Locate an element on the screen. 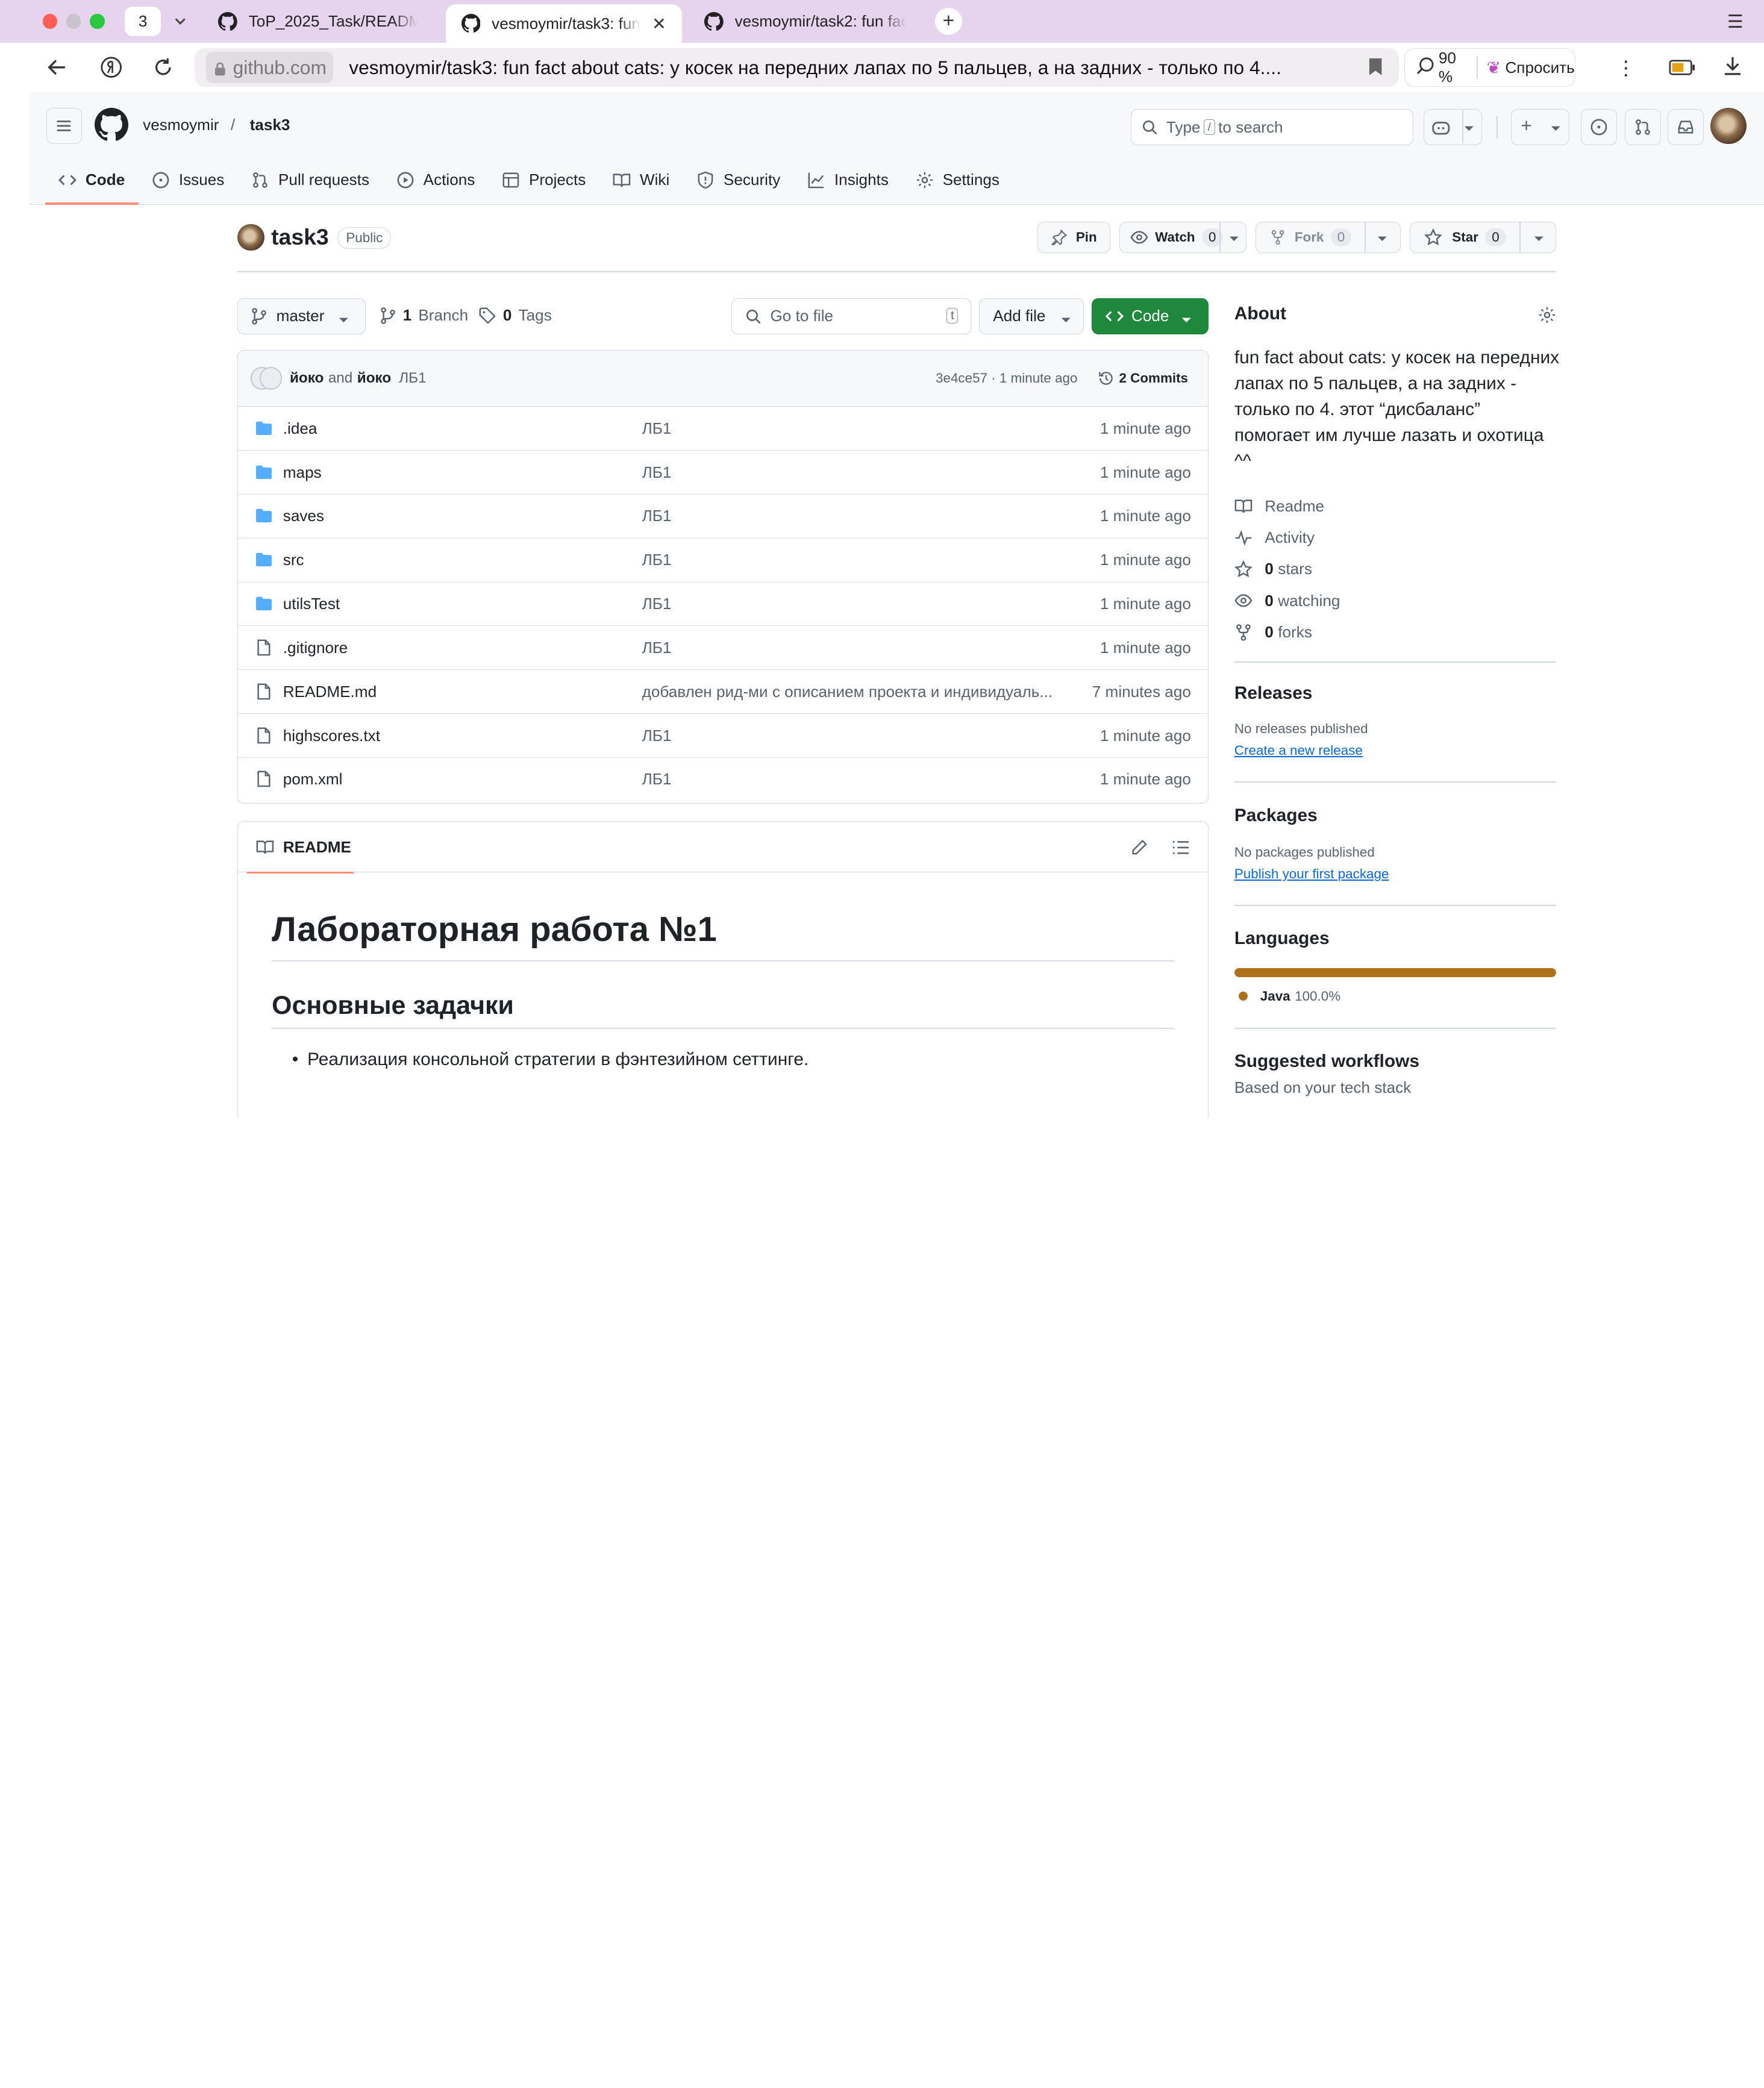 The height and width of the screenshot is (2088, 1764). file-row: utilsTest ЛБ1 1 minute ago is located at coordinates (723, 605).